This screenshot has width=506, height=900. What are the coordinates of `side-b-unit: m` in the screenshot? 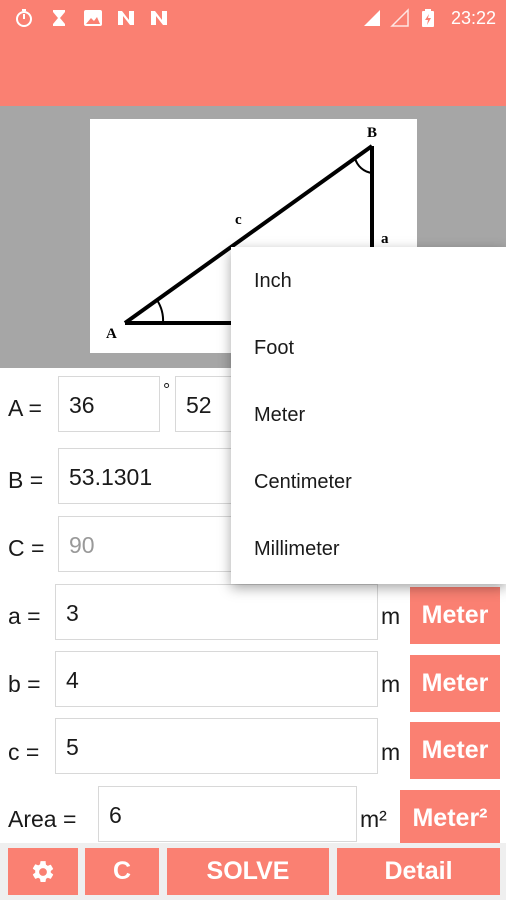 It's located at (391, 684).